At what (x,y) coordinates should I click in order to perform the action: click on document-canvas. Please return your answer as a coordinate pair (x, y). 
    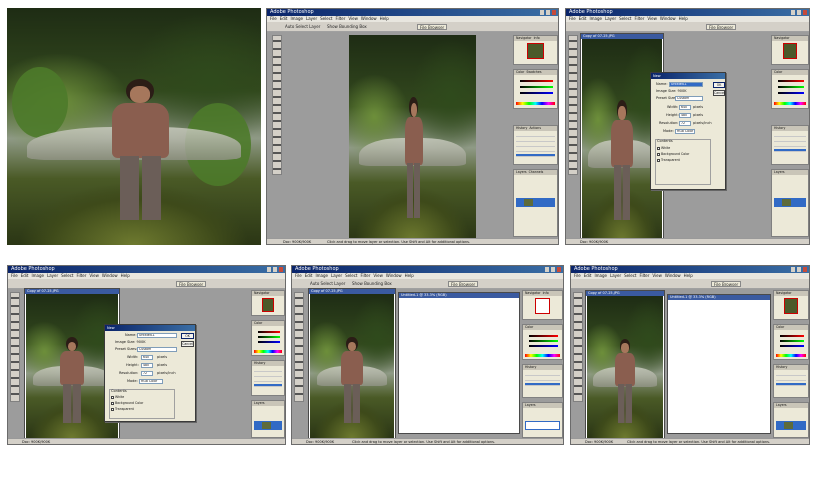
    Looking at the image, I should click on (625, 367).